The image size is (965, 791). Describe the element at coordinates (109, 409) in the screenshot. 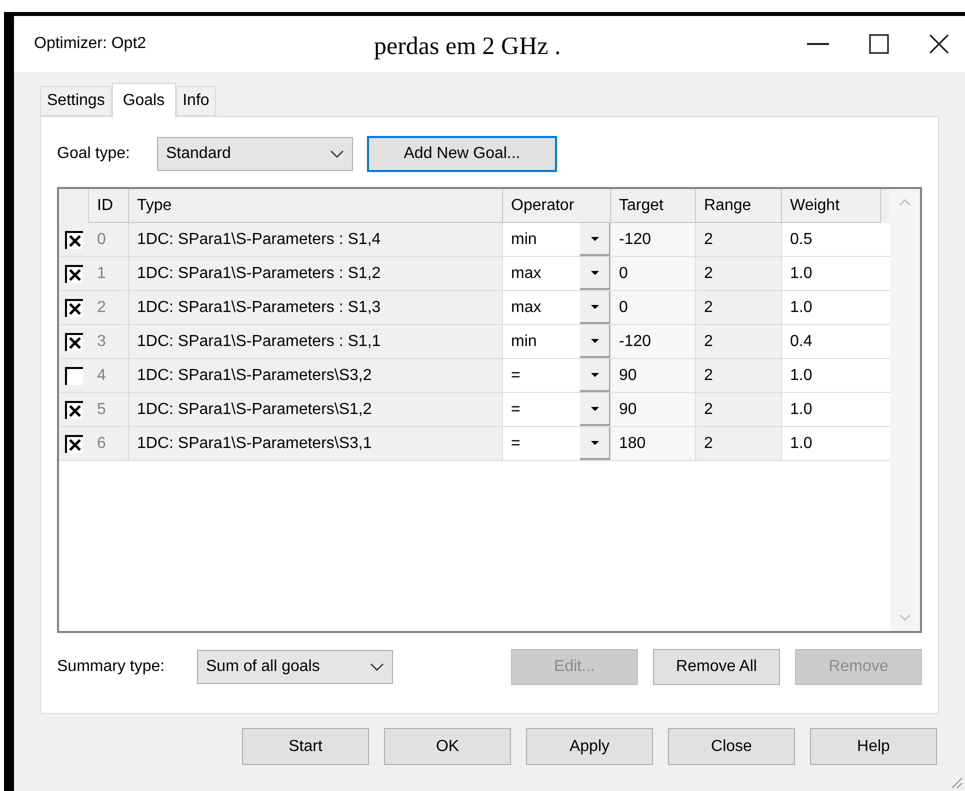

I see `table-cell: 5` at that location.